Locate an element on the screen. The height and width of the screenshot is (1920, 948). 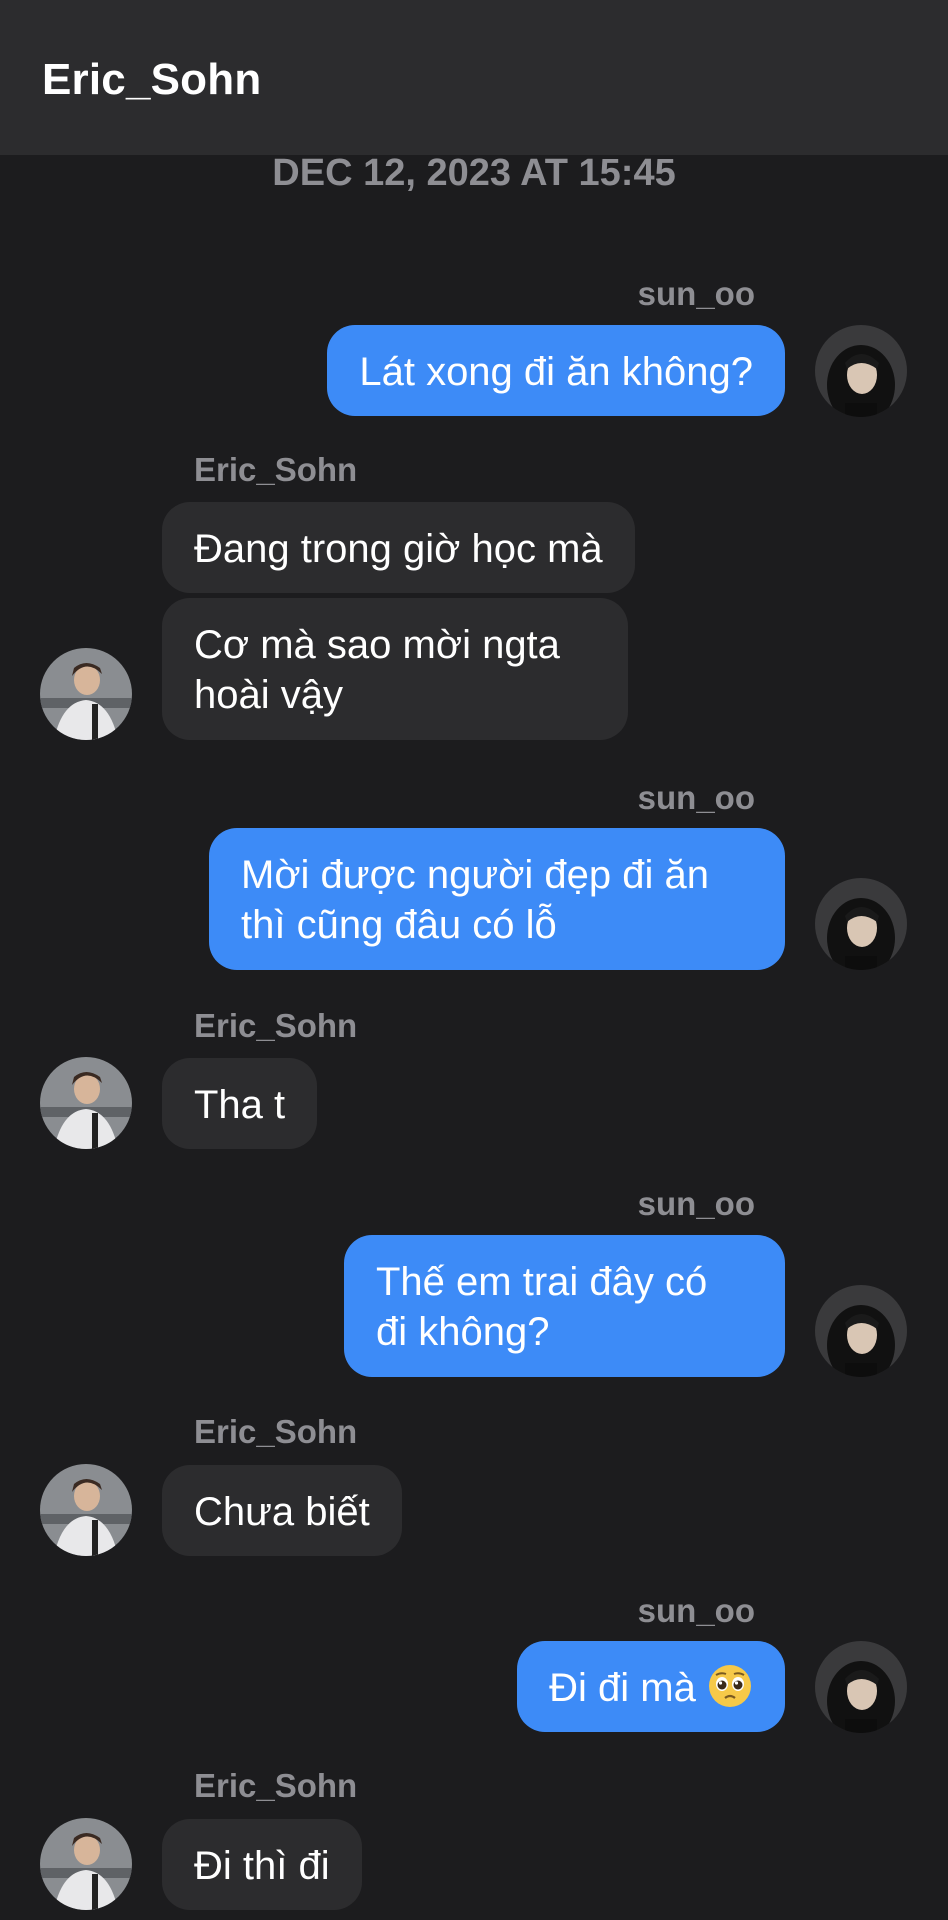
message-text-line: Mời được người đẹp đi ăn is located at coordinates (475, 875).